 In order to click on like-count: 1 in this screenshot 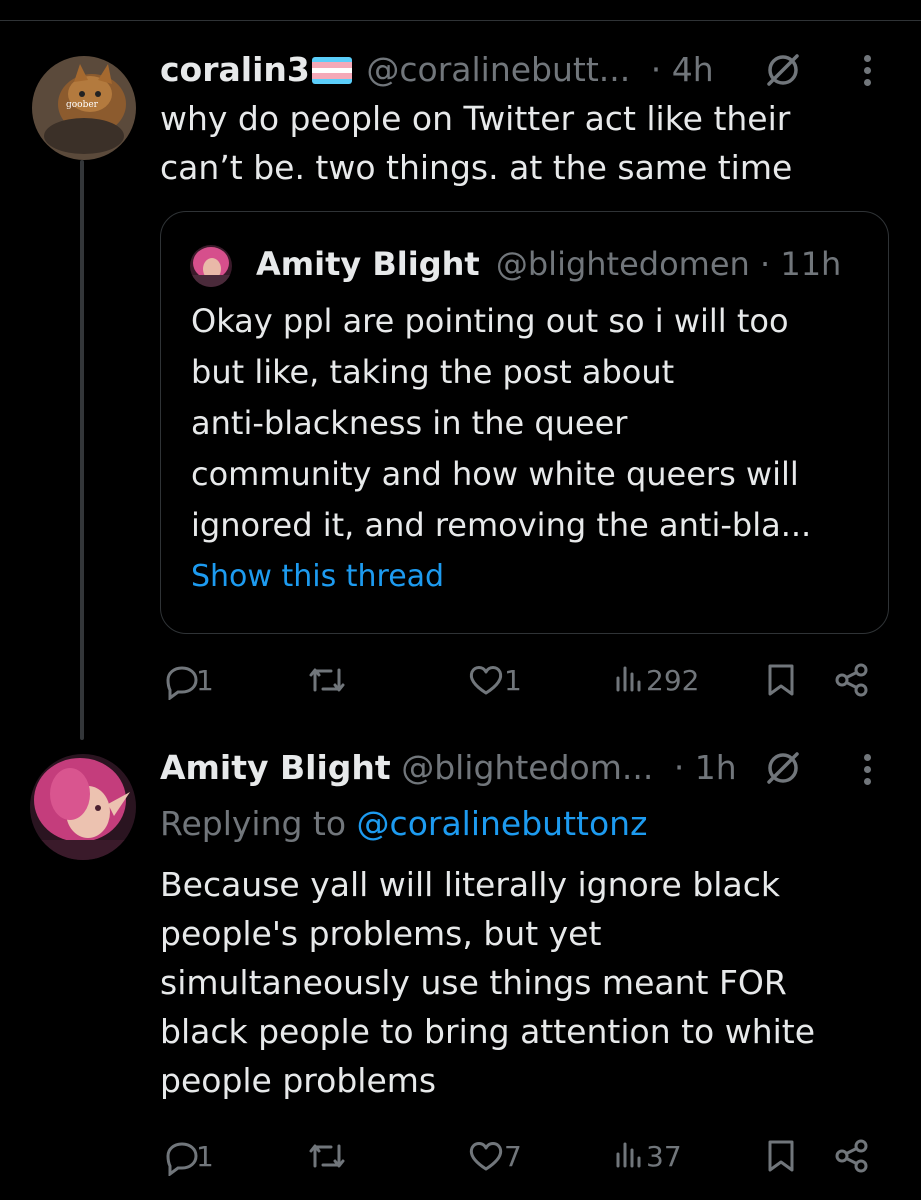, I will do `click(513, 680)`.